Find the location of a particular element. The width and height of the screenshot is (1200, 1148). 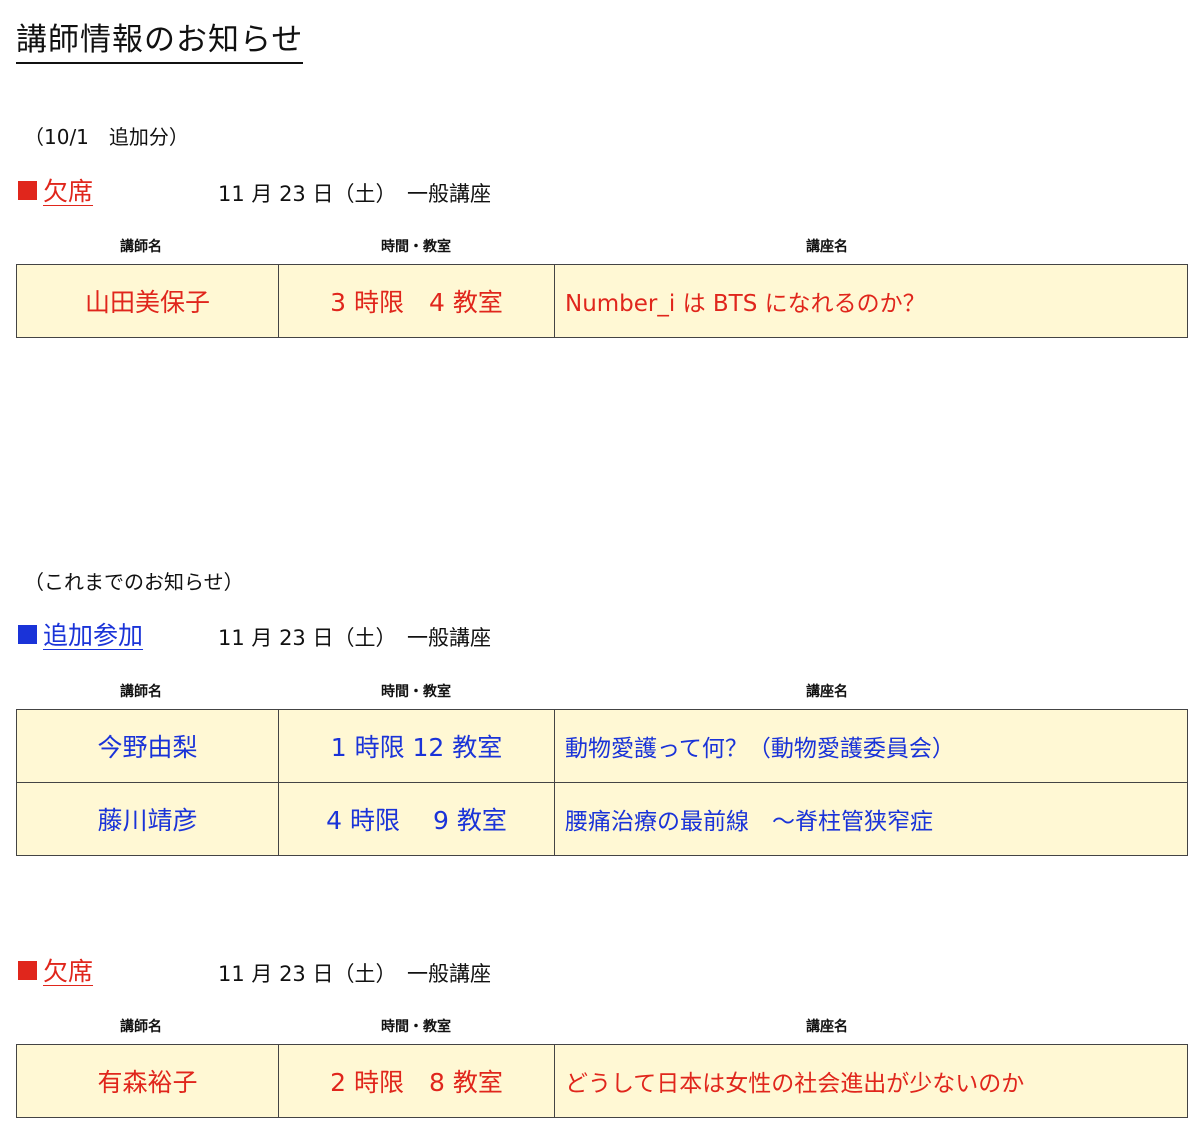

table-row: 山田美保子 3 時限 4 教室 Number_i は BTS になれるのか？ is located at coordinates (602, 301).